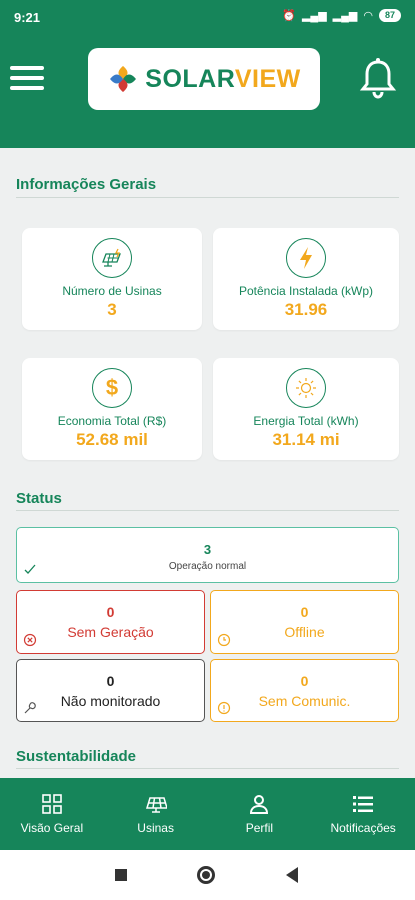 Image resolution: width=415 pixels, height=900 pixels. I want to click on nav-label: Perfil, so click(259, 828).